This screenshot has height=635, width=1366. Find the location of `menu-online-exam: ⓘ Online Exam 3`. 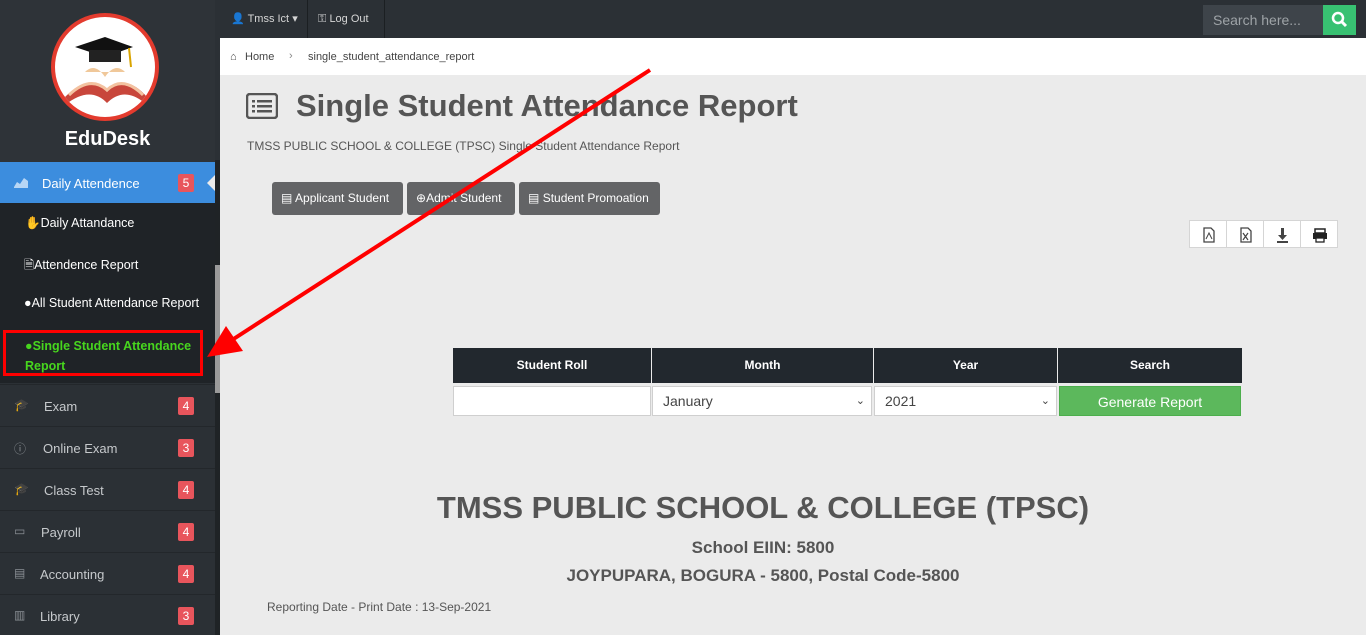

menu-online-exam: ⓘ Online Exam 3 is located at coordinates (107, 446).